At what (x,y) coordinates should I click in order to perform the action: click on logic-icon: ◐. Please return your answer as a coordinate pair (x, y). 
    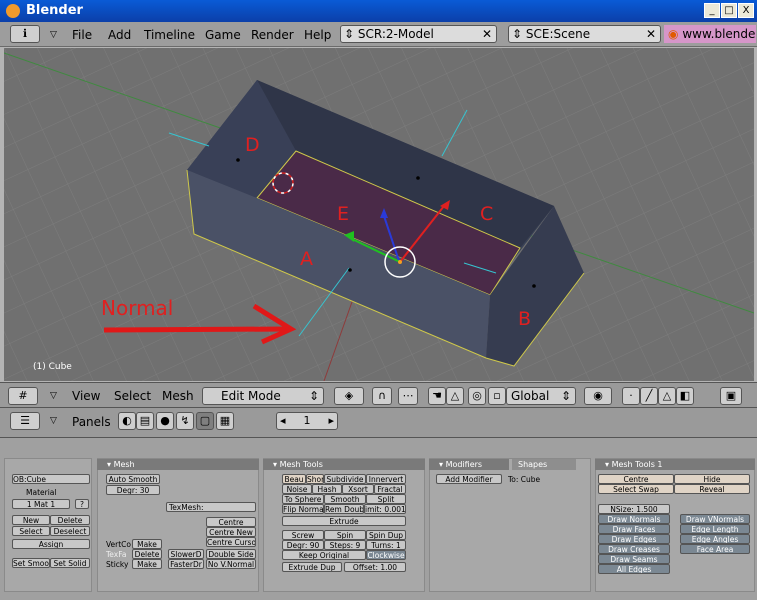
    Looking at the image, I should click on (127, 421).